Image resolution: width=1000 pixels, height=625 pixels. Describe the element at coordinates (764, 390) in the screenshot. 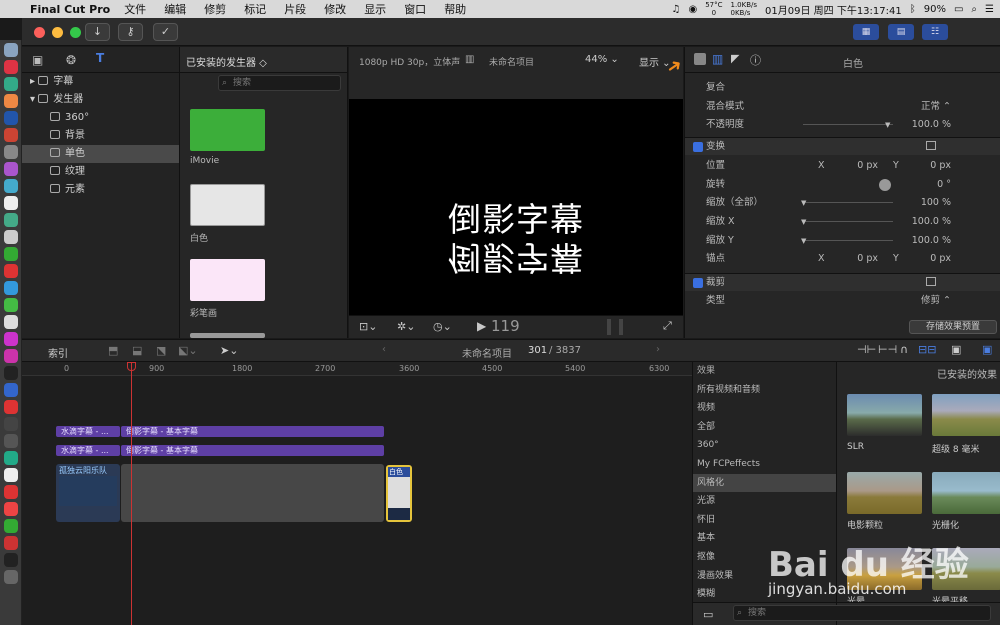

I see `effect-category: 所有视频和音频` at that location.